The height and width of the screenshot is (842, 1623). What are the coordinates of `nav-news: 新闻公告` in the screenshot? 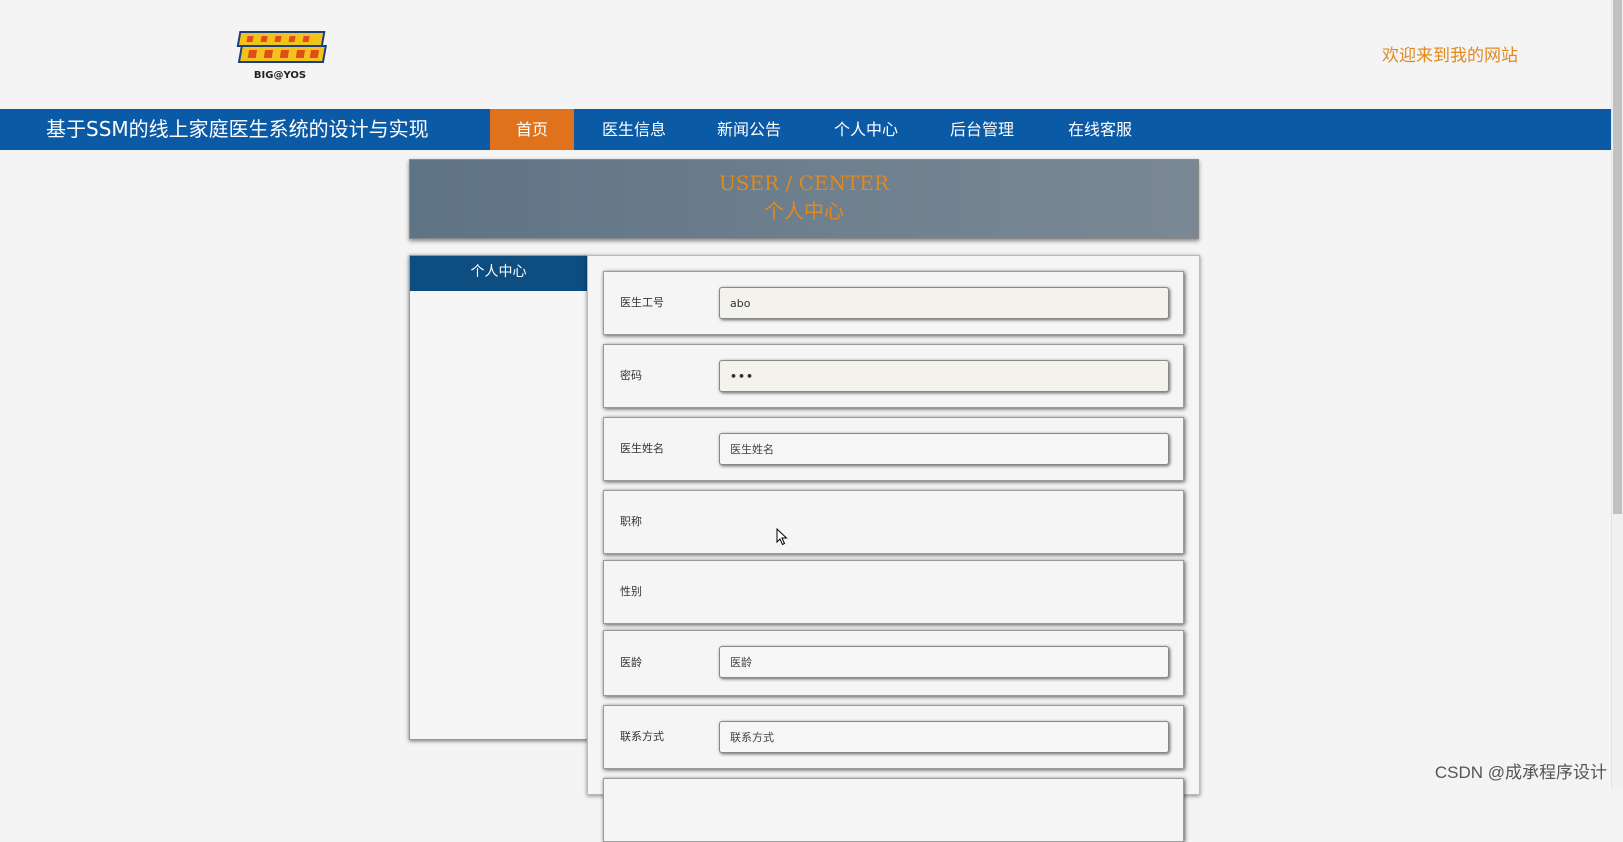 It's located at (749, 129).